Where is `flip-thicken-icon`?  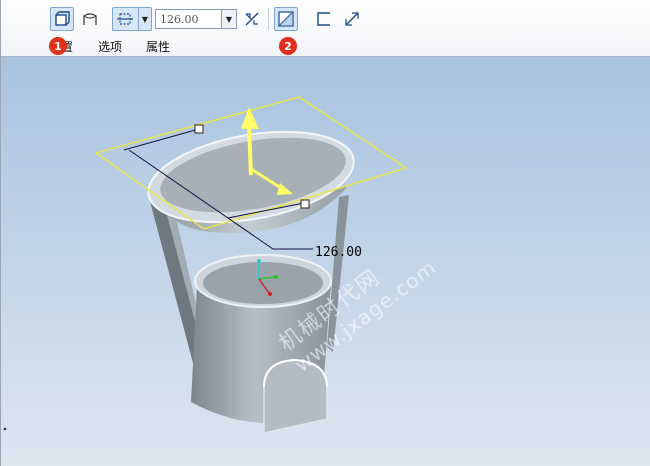
flip-thicken-icon is located at coordinates (352, 19).